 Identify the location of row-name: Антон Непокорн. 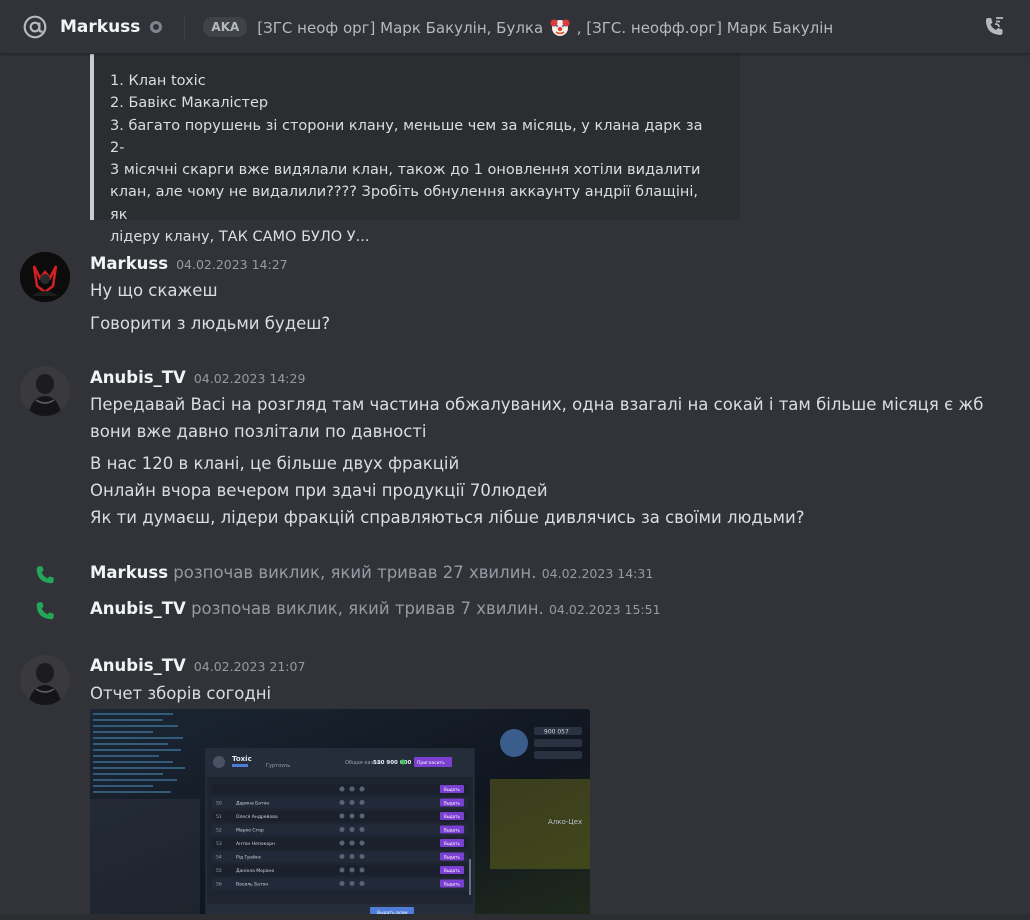
(255, 844).